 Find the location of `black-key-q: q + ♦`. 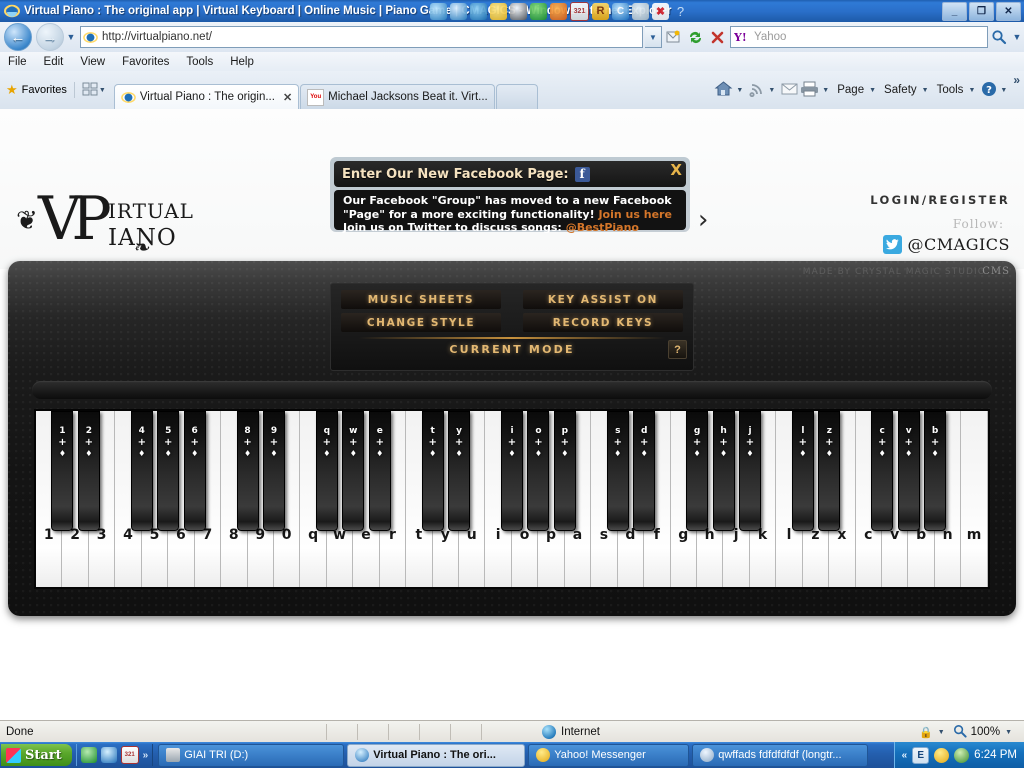

black-key-q: q + ♦ is located at coordinates (326, 471).